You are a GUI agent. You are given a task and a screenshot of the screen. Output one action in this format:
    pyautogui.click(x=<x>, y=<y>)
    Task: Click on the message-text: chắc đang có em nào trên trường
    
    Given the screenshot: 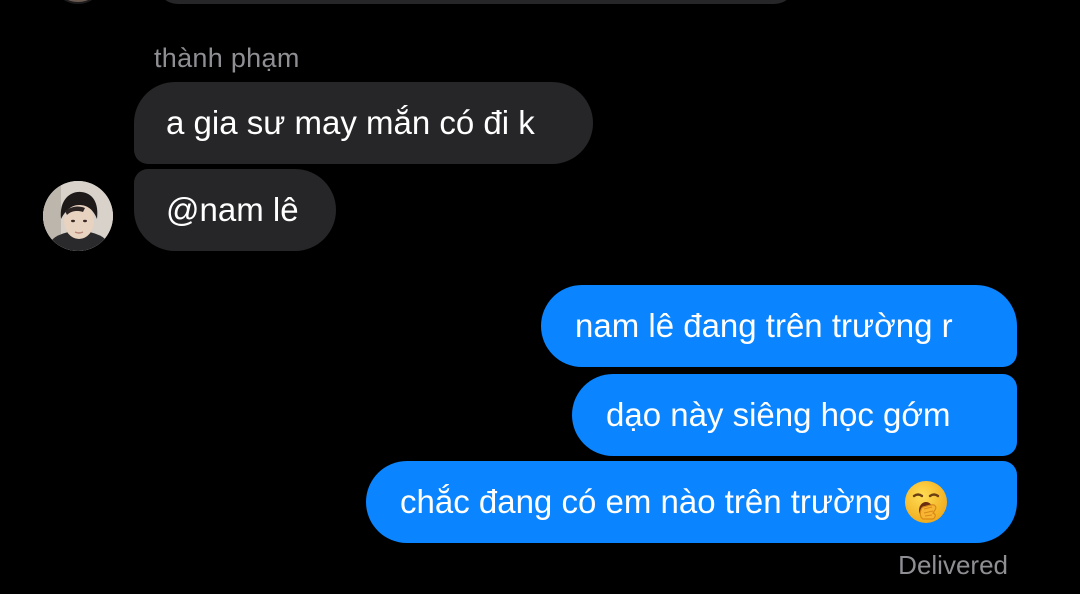 What is the action you would take?
    pyautogui.click(x=646, y=501)
    